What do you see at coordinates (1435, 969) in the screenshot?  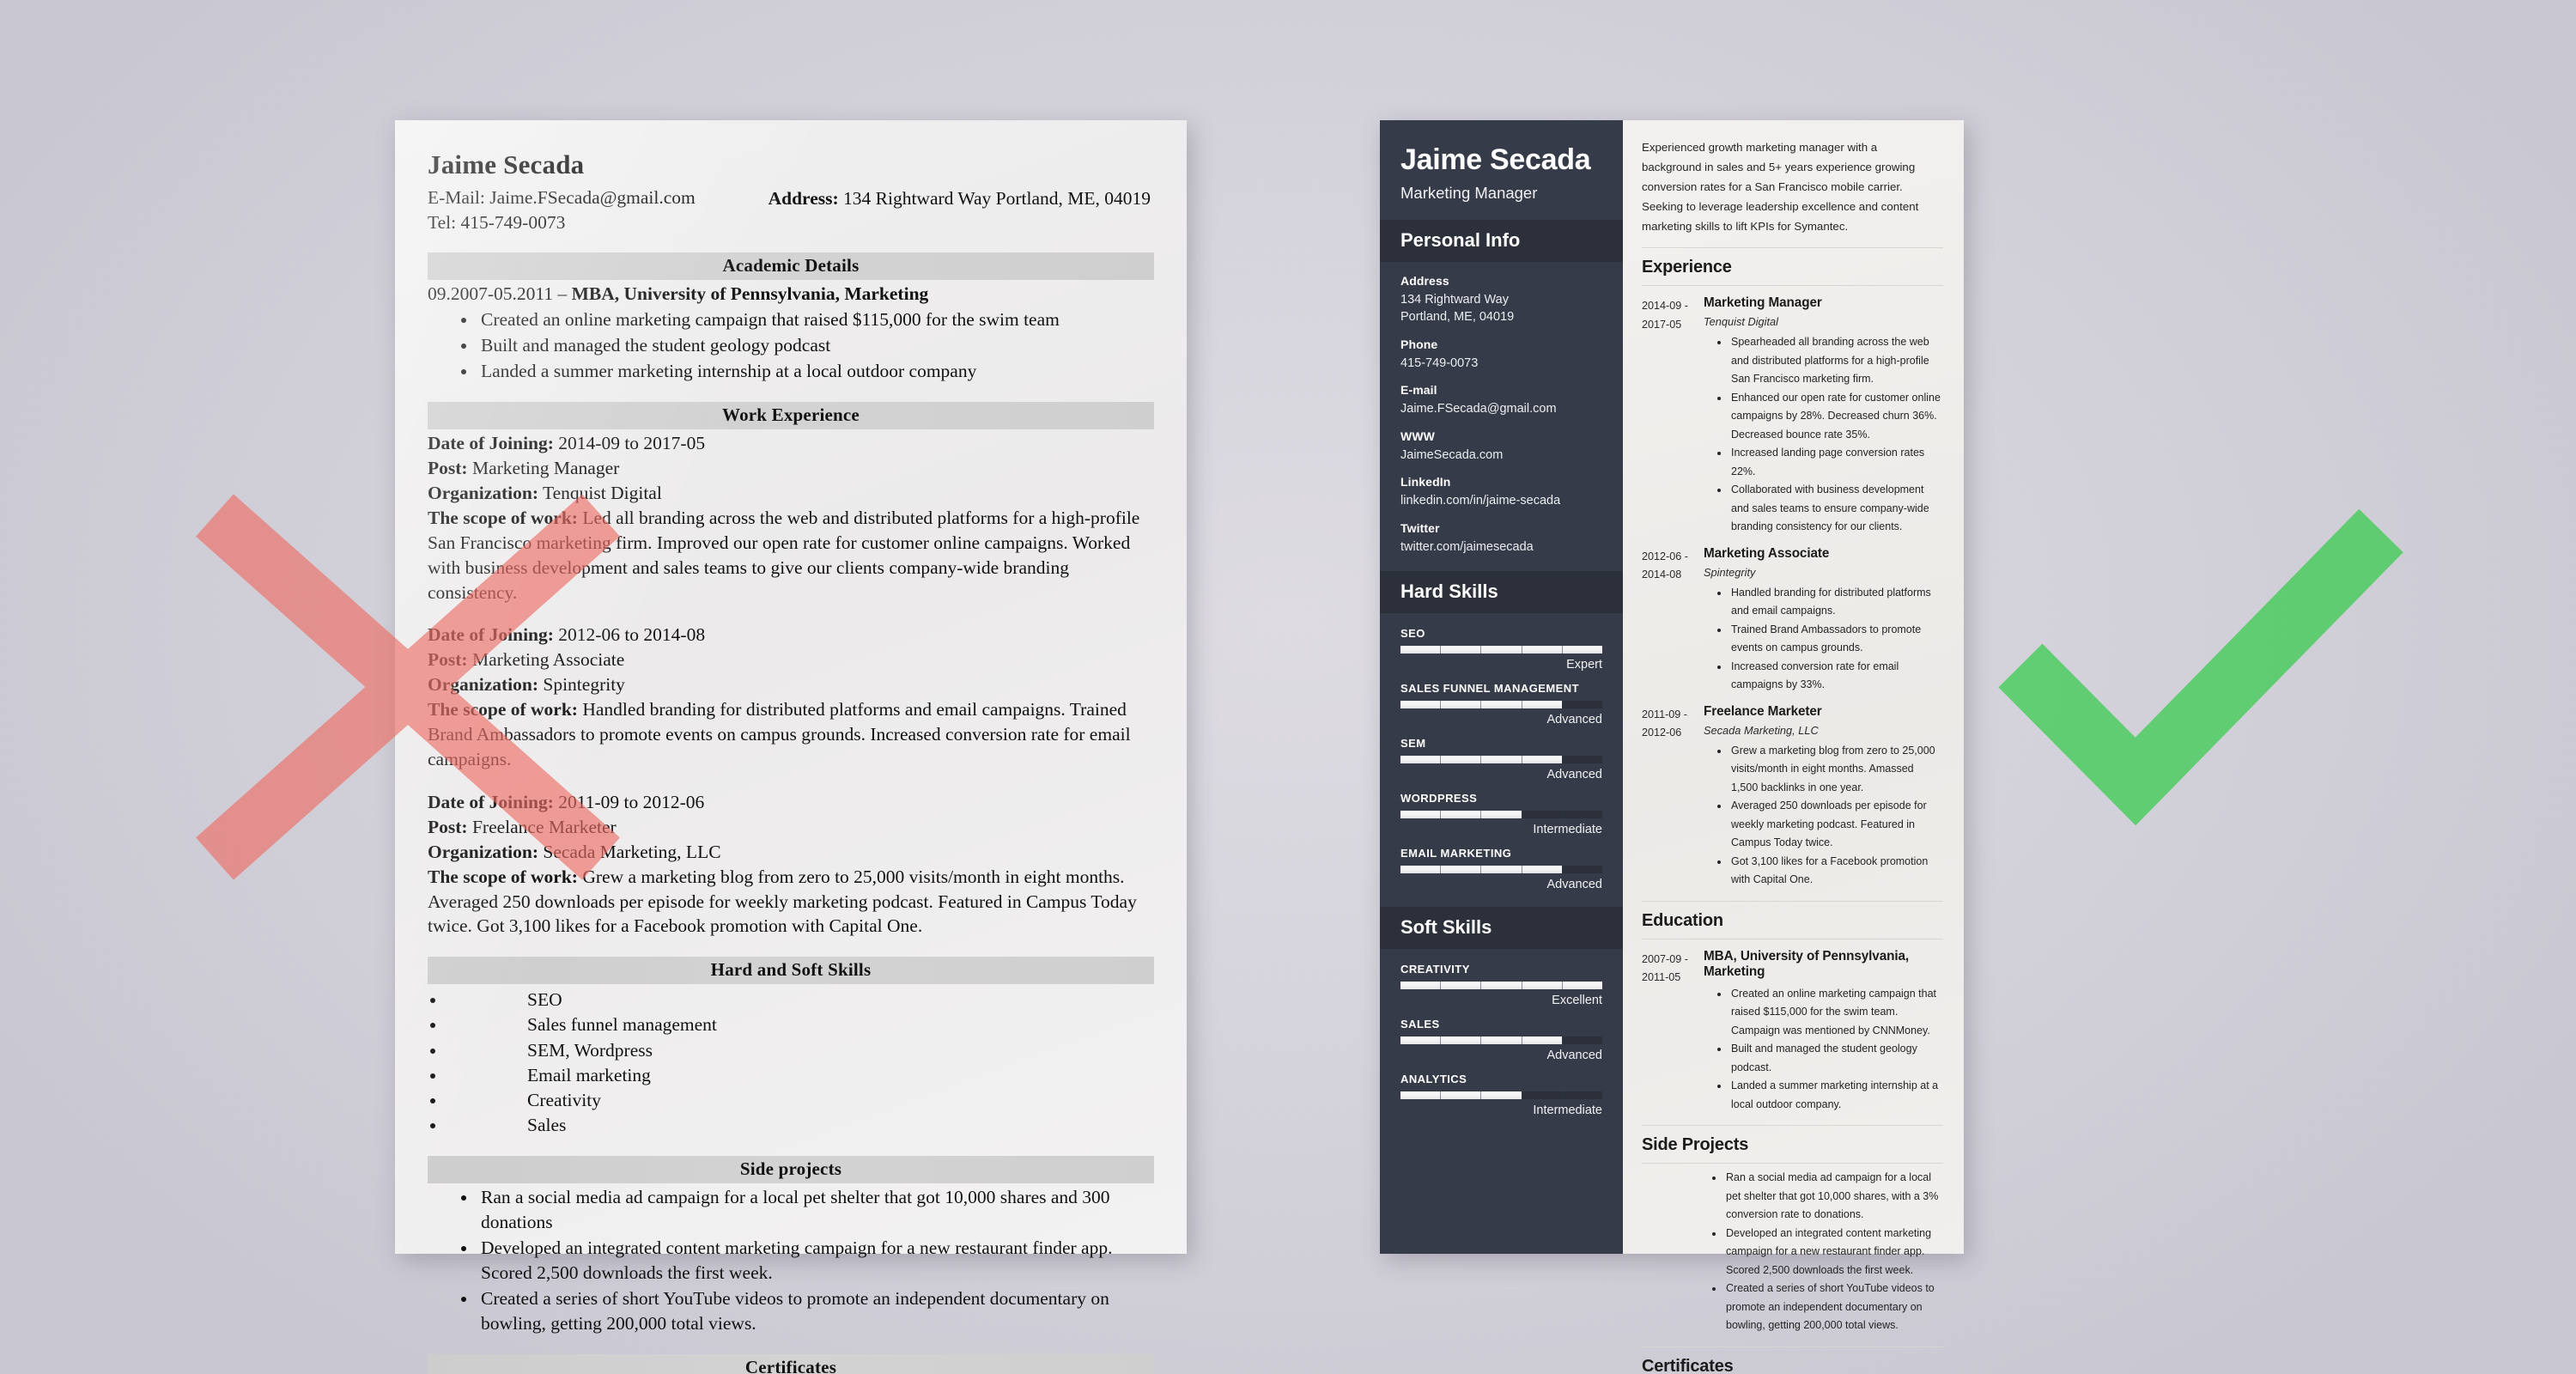 I see `soft-skill-name: CREATIVITY` at bounding box center [1435, 969].